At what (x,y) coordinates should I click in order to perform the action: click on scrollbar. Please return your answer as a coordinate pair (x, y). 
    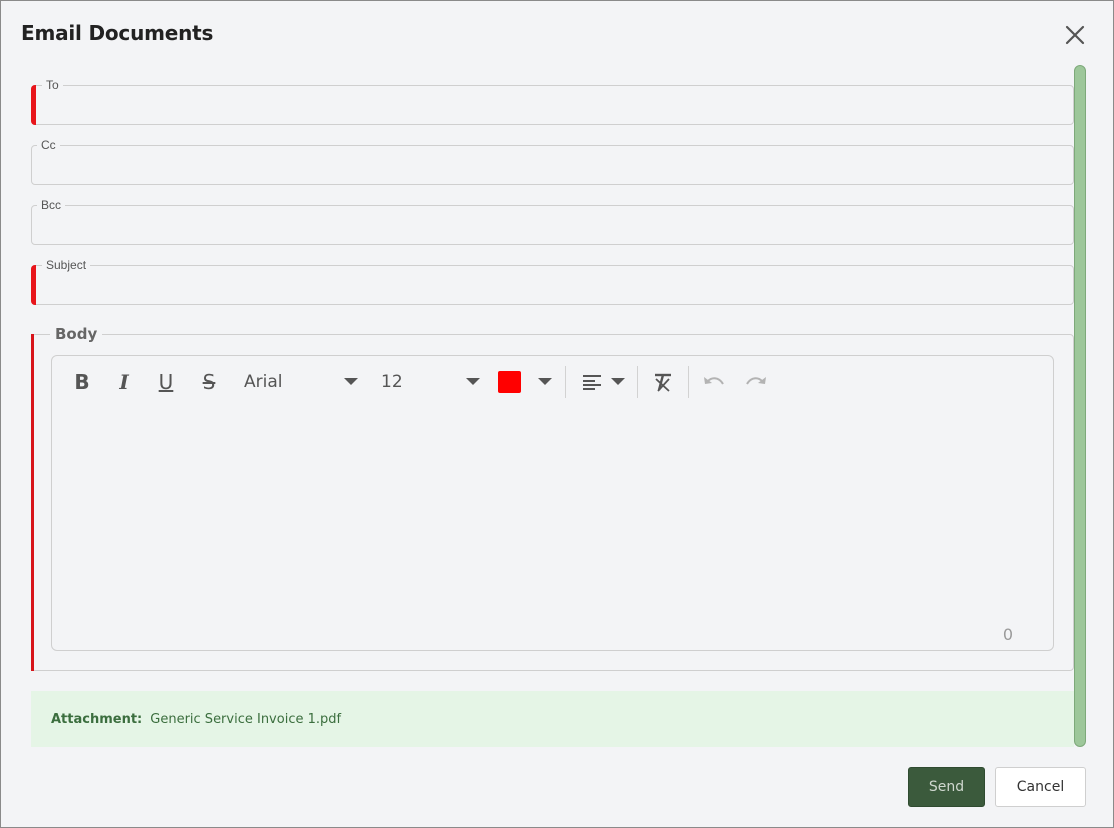
    Looking at the image, I should click on (1080, 406).